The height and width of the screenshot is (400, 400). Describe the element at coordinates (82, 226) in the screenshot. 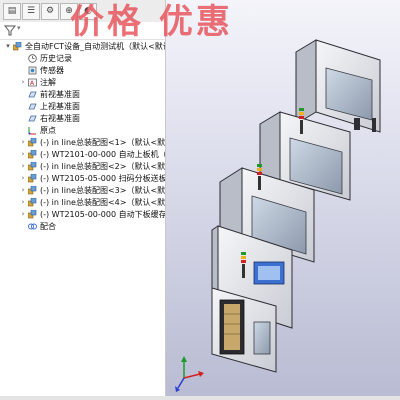

I see `tree-item: 配合` at that location.